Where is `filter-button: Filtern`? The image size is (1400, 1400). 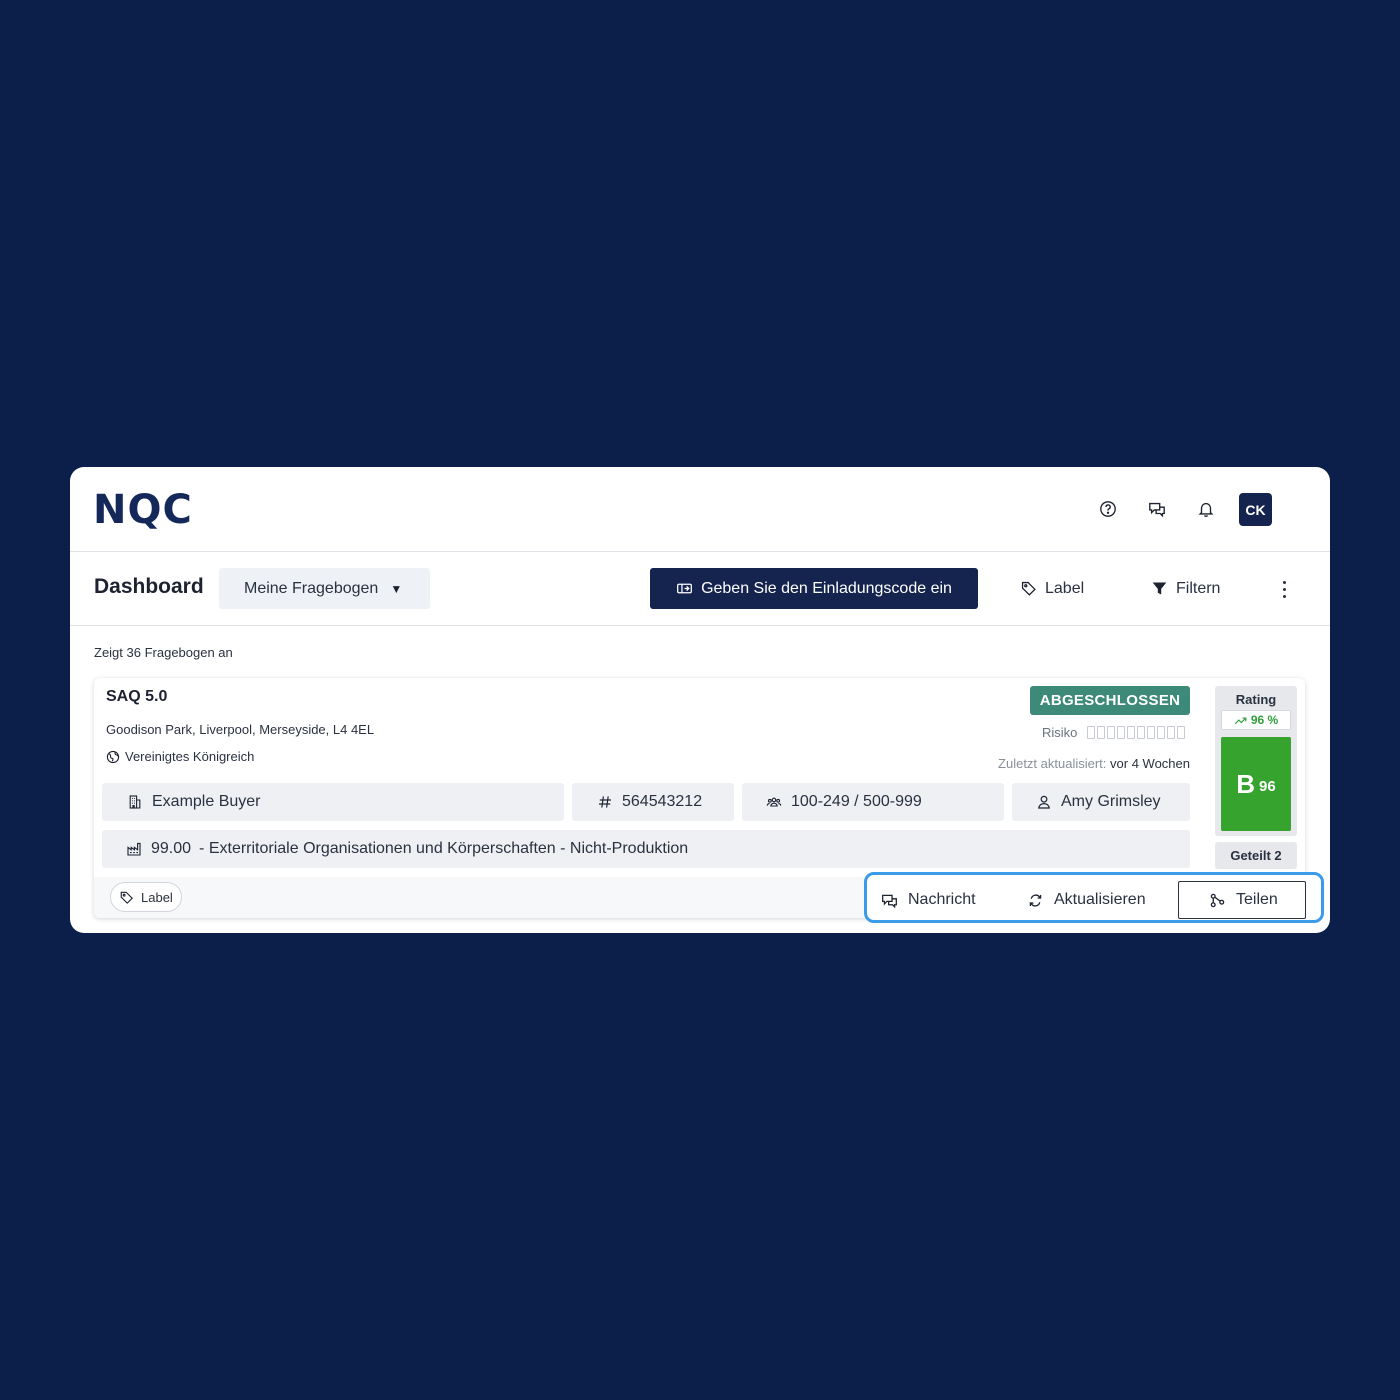 filter-button: Filtern is located at coordinates (1185, 588).